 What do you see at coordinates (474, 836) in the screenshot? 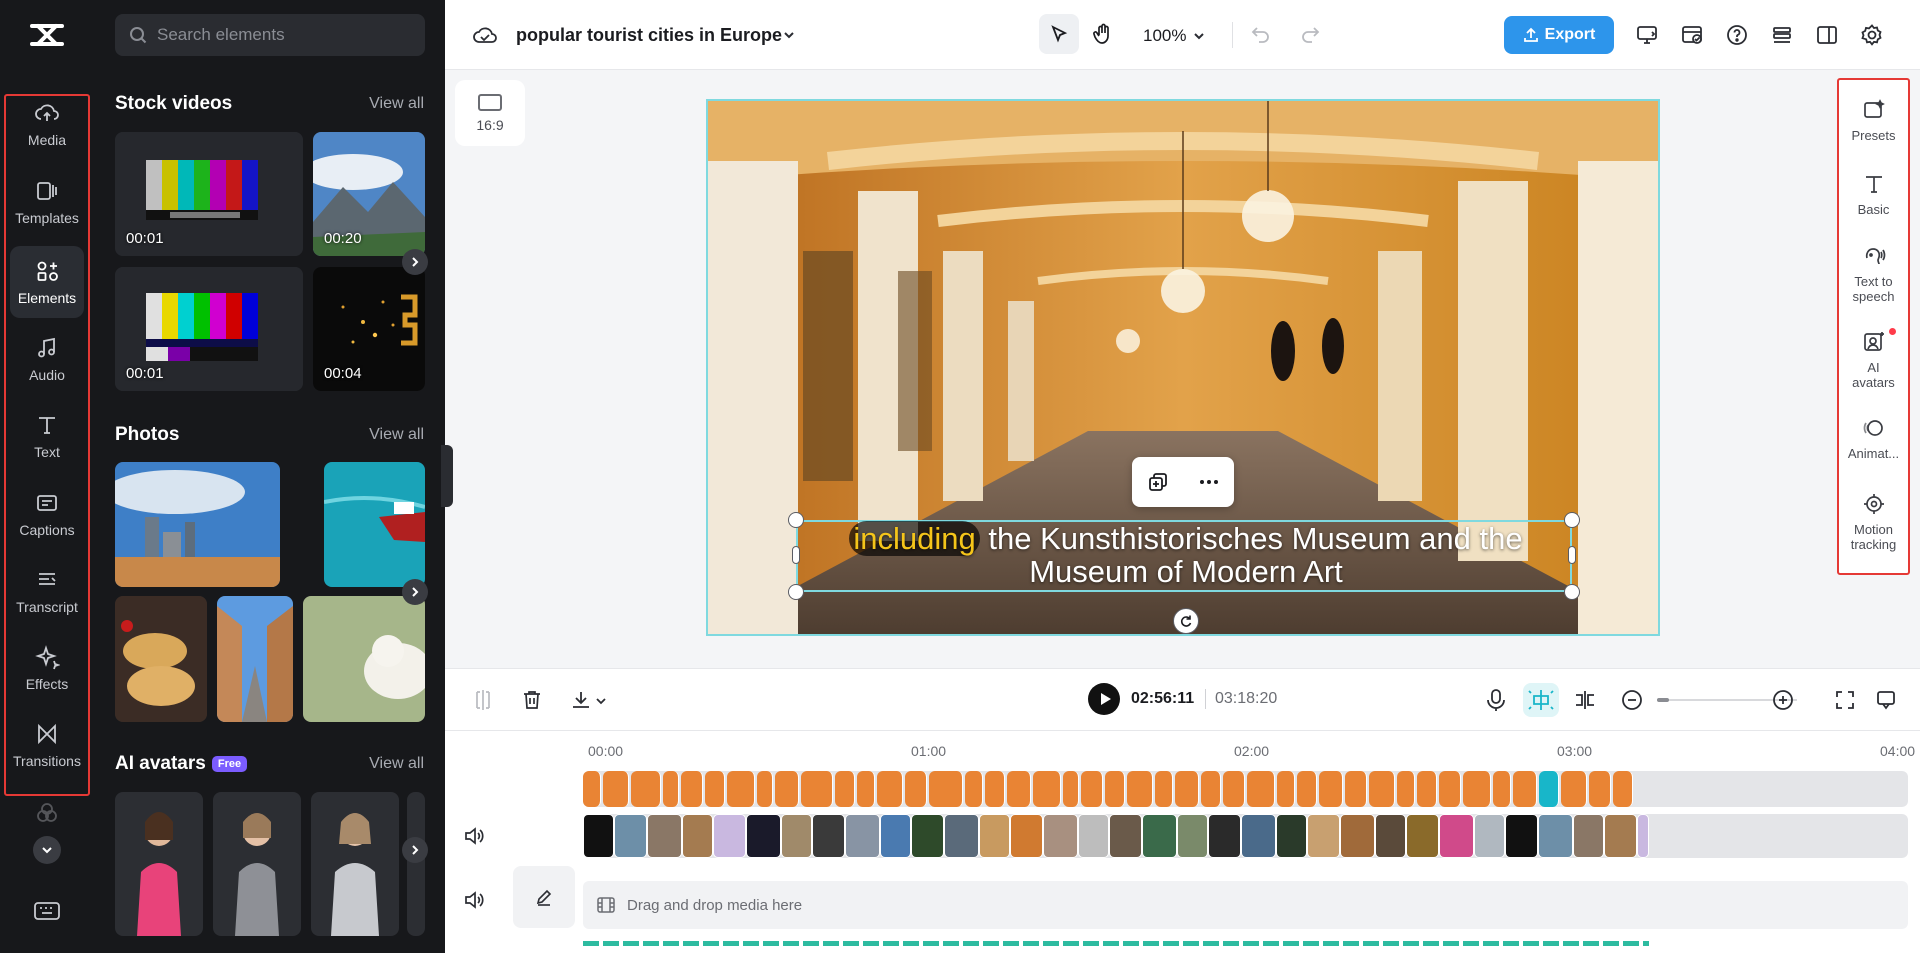
I see `track-volume-icon` at bounding box center [474, 836].